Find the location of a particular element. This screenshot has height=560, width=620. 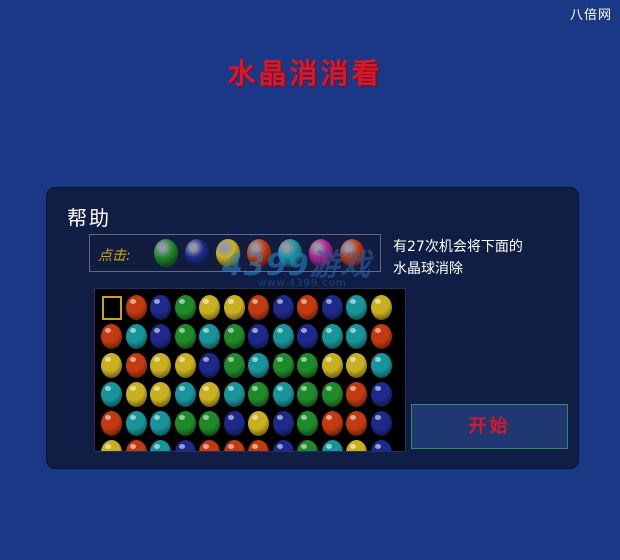

click-label: 点击: is located at coordinates (114, 256).